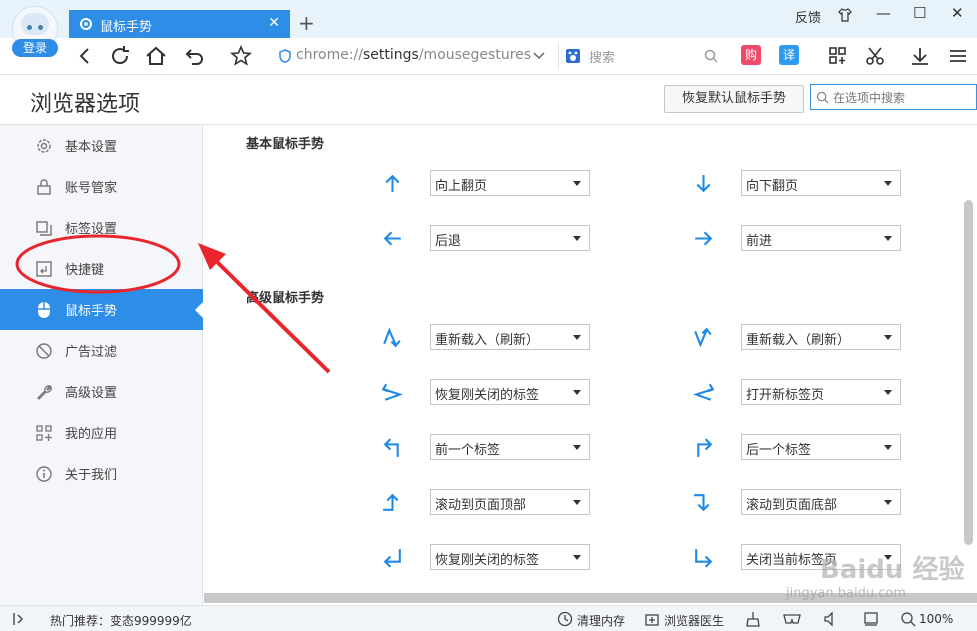 The width and height of the screenshot is (977, 631). What do you see at coordinates (821, 238) in the screenshot?
I see `gesture-right-select: 前进` at bounding box center [821, 238].